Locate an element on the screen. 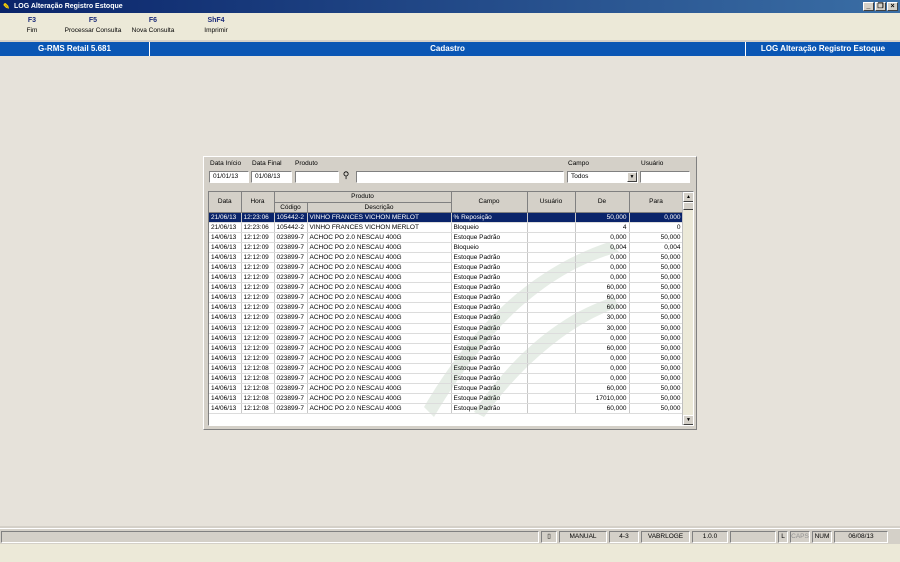  col-de: De is located at coordinates (602, 202).